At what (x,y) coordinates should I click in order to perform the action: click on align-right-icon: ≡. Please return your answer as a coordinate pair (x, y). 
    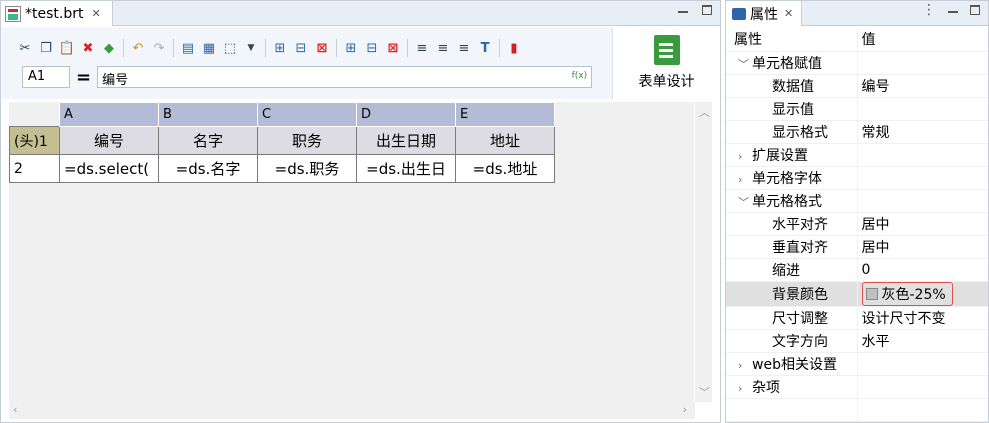
    Looking at the image, I should click on (464, 48).